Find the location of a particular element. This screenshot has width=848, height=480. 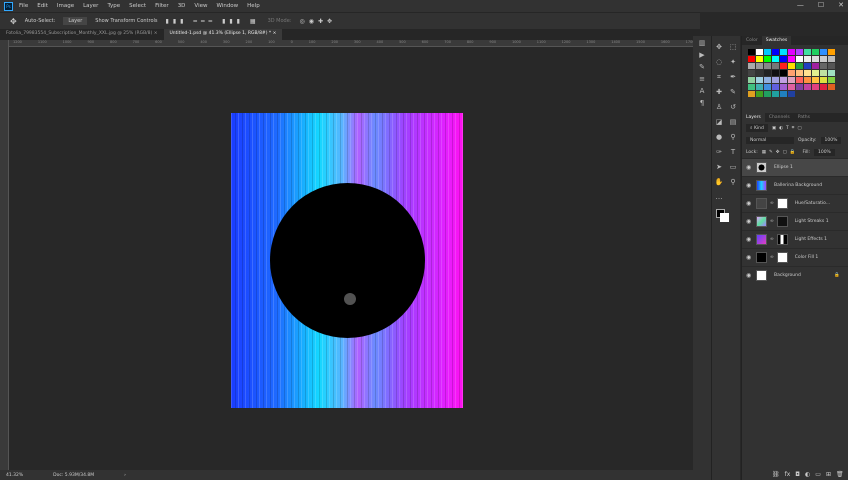

menu-file: File is located at coordinates (23, 6).